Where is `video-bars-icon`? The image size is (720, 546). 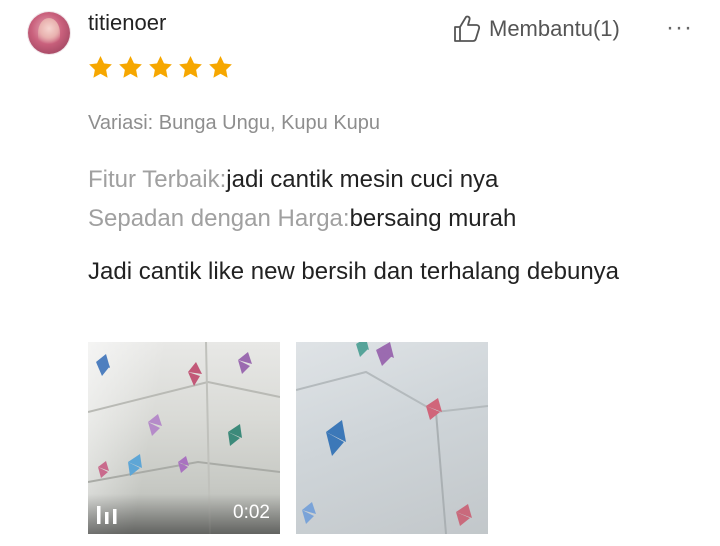 video-bars-icon is located at coordinates (107, 515).